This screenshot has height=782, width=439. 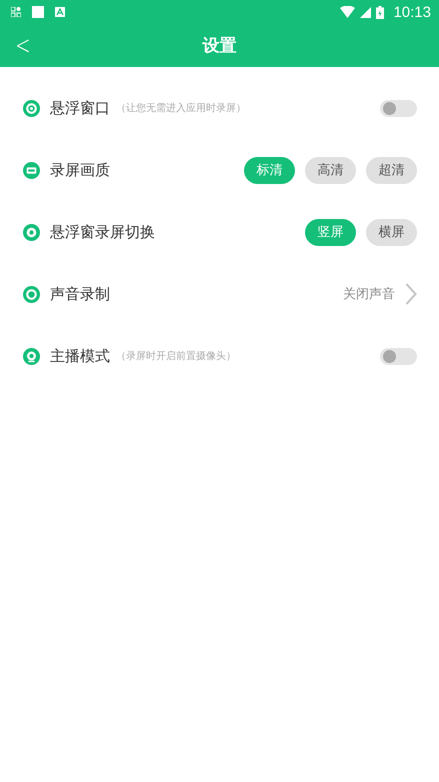 I want to click on battery-icon, so click(x=380, y=12).